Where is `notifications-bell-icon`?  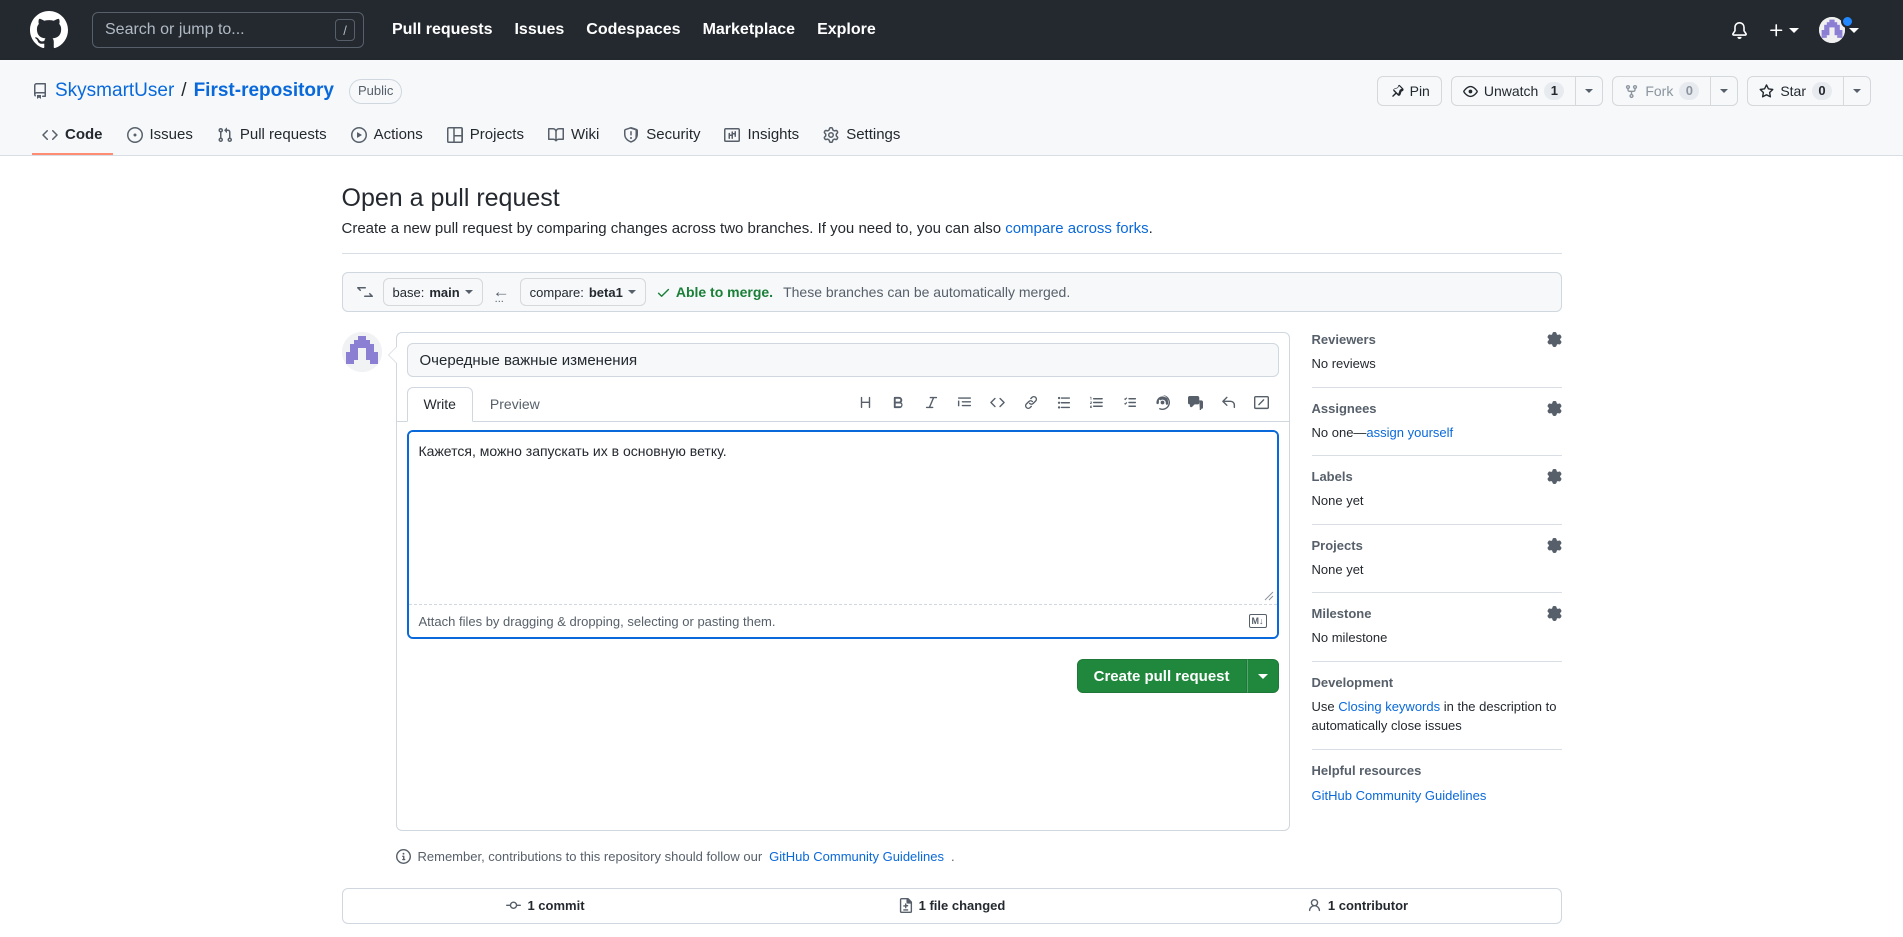
notifications-bell-icon is located at coordinates (1739, 30).